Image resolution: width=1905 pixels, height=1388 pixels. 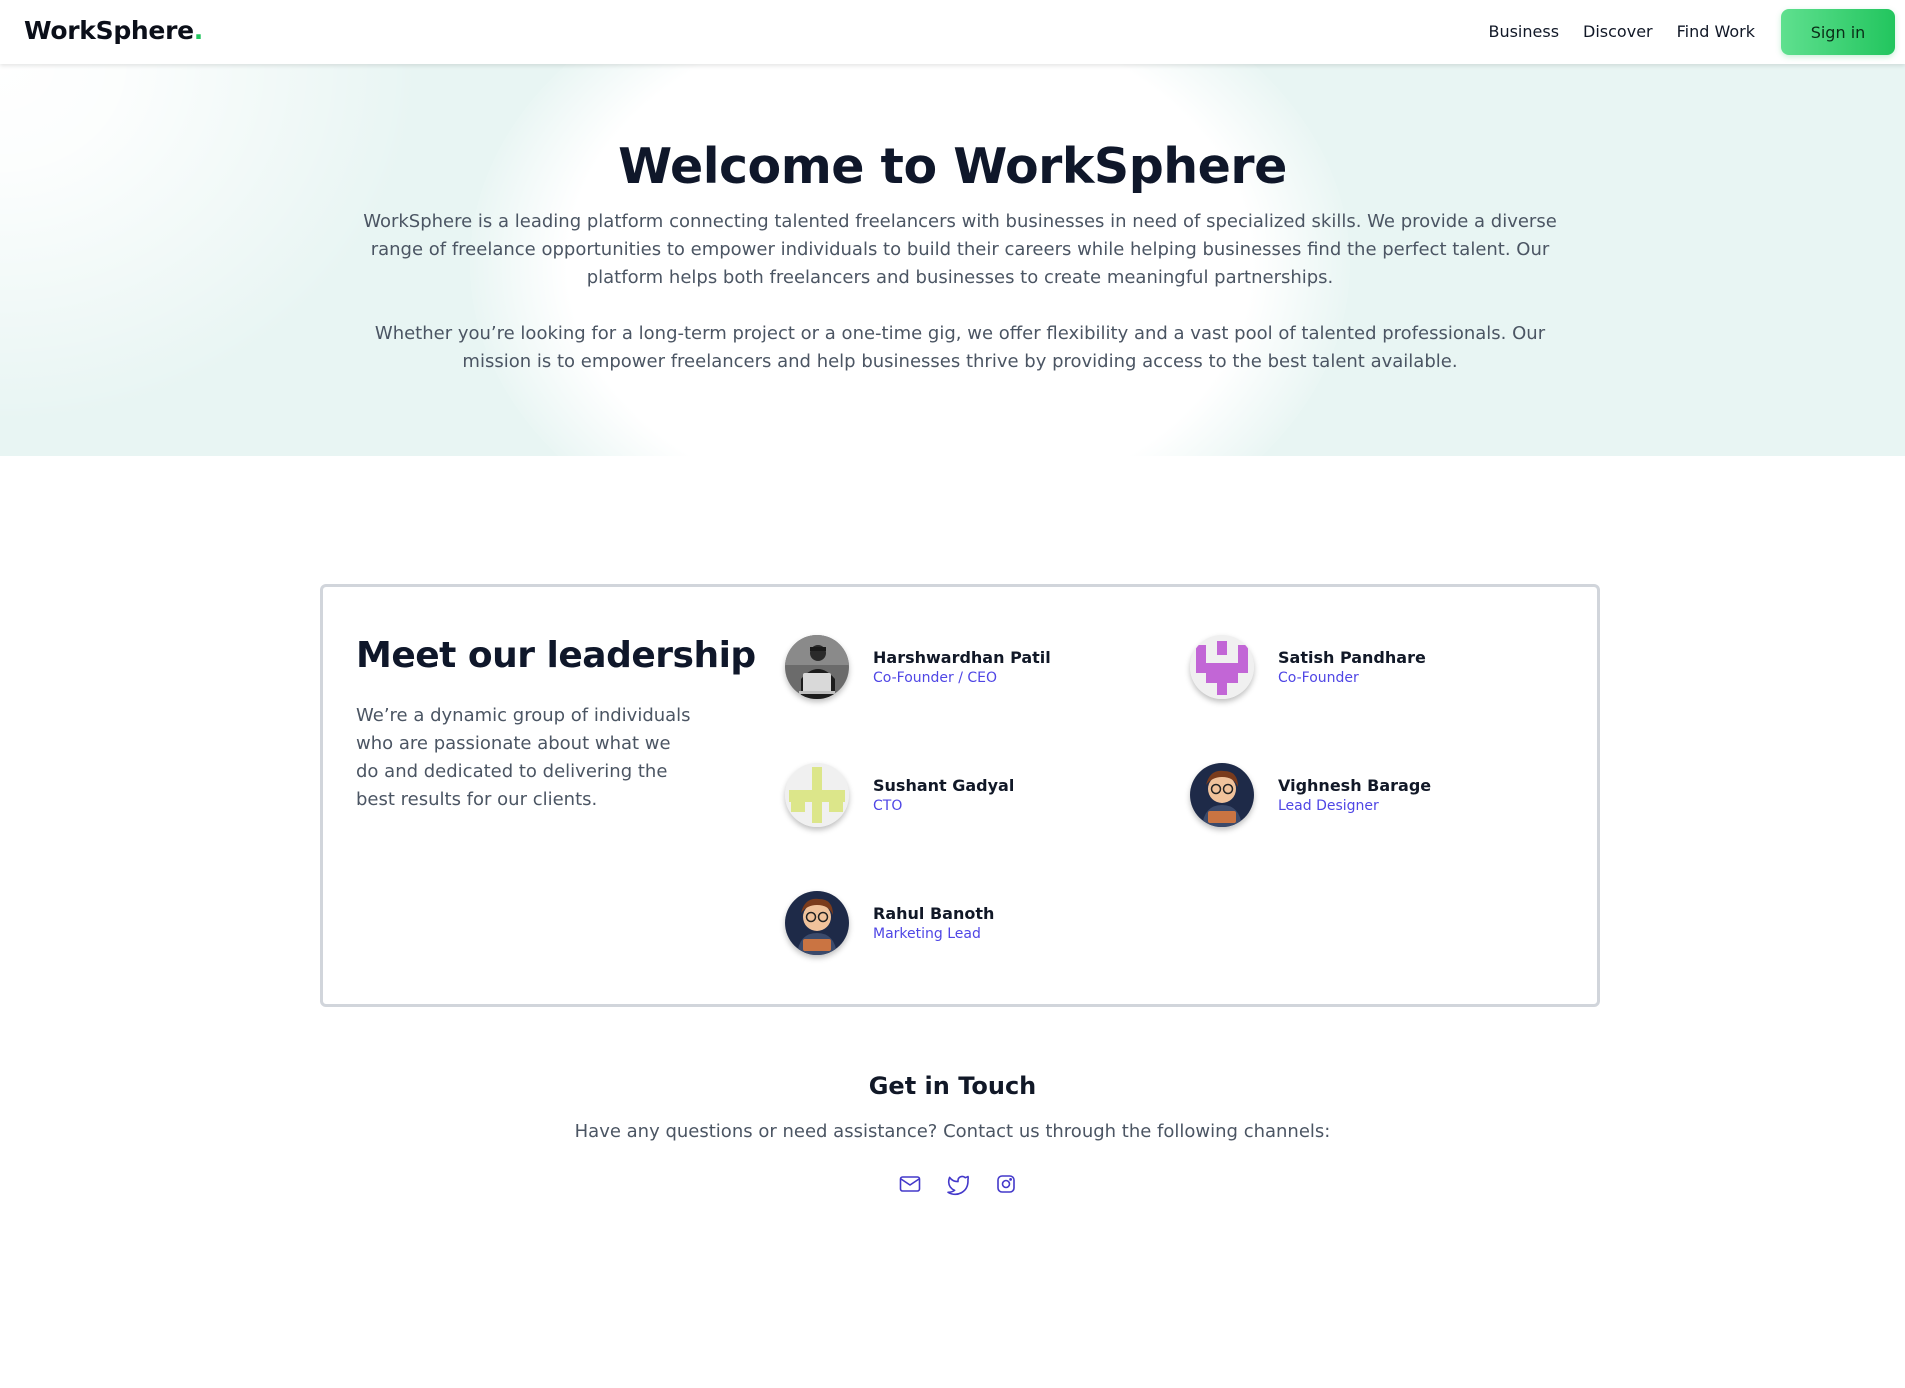 I want to click on avatar-identicon-lime, so click(x=817, y=795).